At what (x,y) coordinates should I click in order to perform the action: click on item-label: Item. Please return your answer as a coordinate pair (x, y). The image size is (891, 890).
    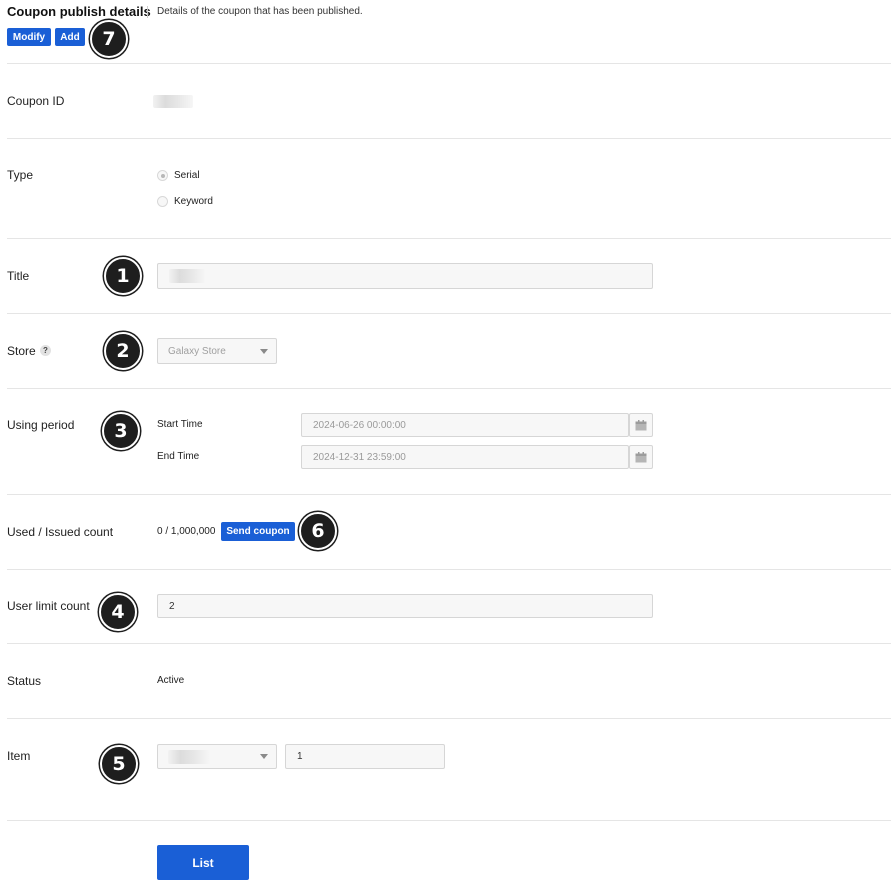
    Looking at the image, I should click on (19, 756).